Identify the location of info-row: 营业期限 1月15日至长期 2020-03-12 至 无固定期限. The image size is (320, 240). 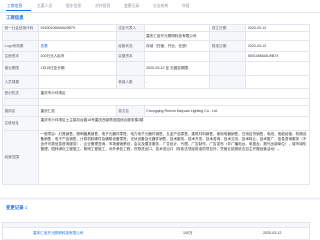
(156, 69).